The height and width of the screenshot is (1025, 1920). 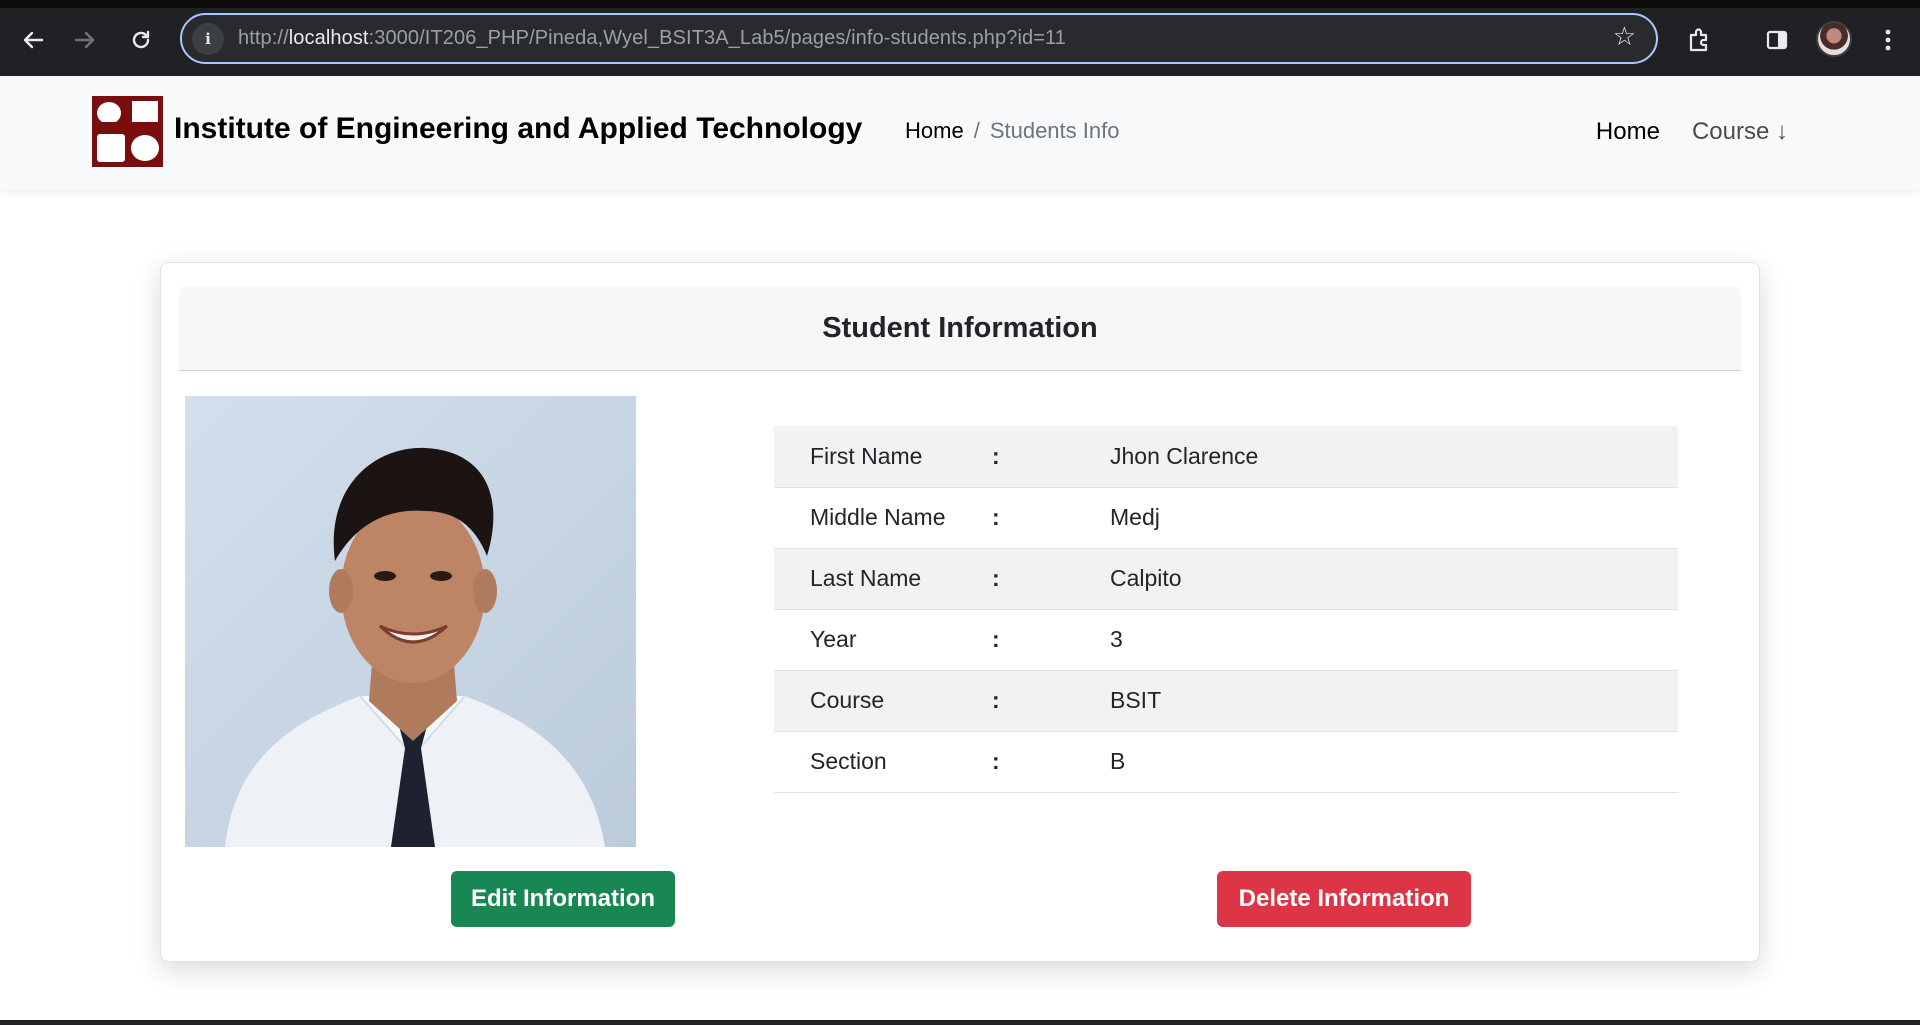 What do you see at coordinates (1394, 457) in the screenshot?
I see `field-value: Jhon Clarence` at bounding box center [1394, 457].